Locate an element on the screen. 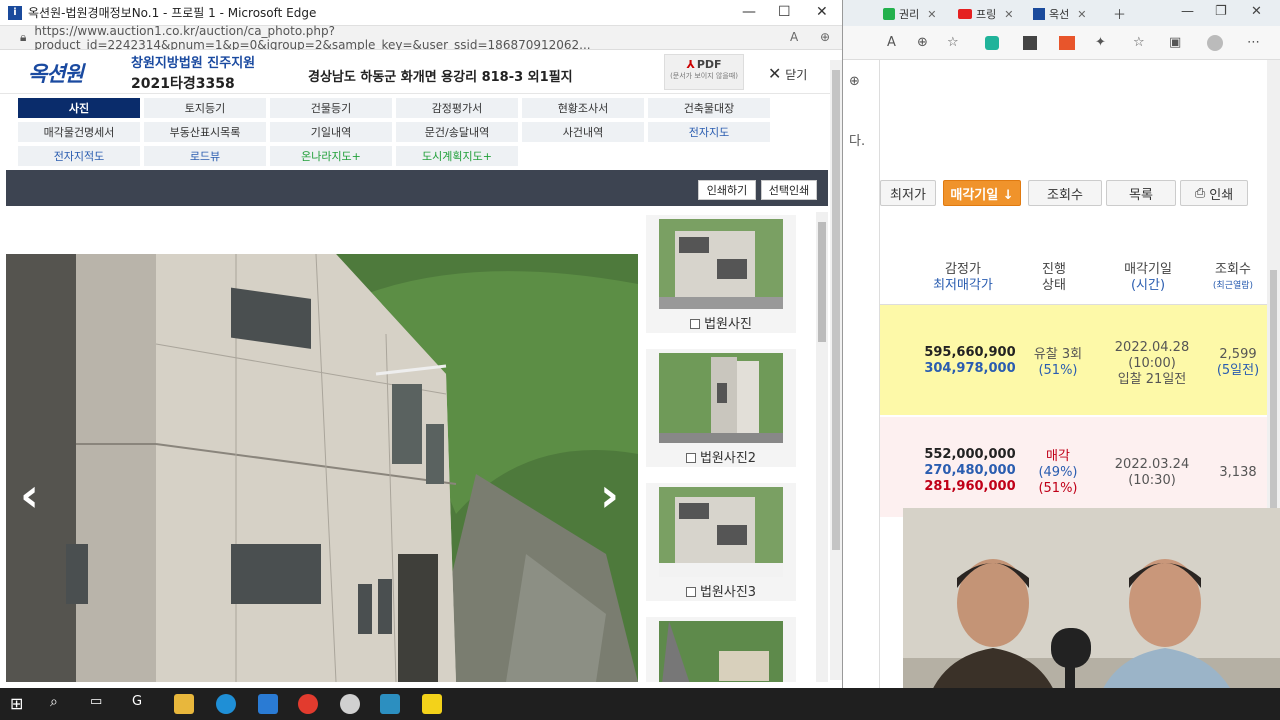 The image size is (1280, 720). favorite-icon: ☆ is located at coordinates (953, 42).